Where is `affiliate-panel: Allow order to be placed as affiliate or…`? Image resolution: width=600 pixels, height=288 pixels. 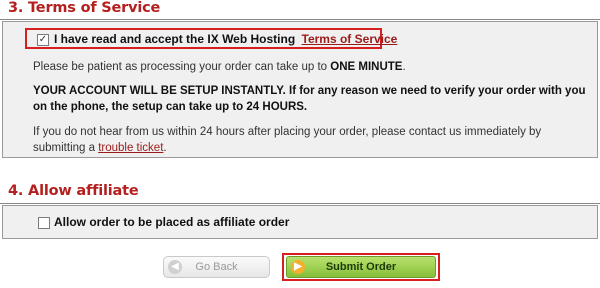
affiliate-panel: Allow order to be placed as affiliate or… is located at coordinates (300, 222).